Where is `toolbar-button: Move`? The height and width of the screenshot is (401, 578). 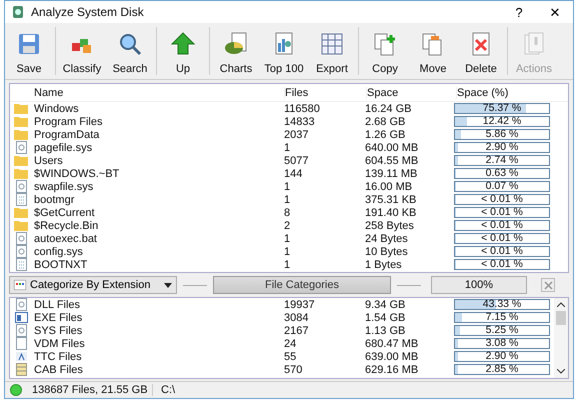 toolbar-button: Move is located at coordinates (433, 51).